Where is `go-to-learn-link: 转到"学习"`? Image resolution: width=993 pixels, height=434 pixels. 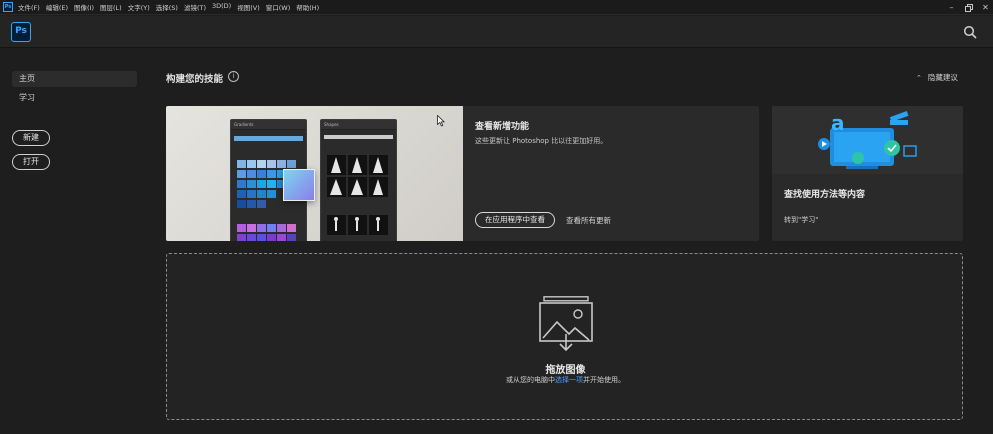 go-to-learn-link: 转到"学习" is located at coordinates (801, 220).